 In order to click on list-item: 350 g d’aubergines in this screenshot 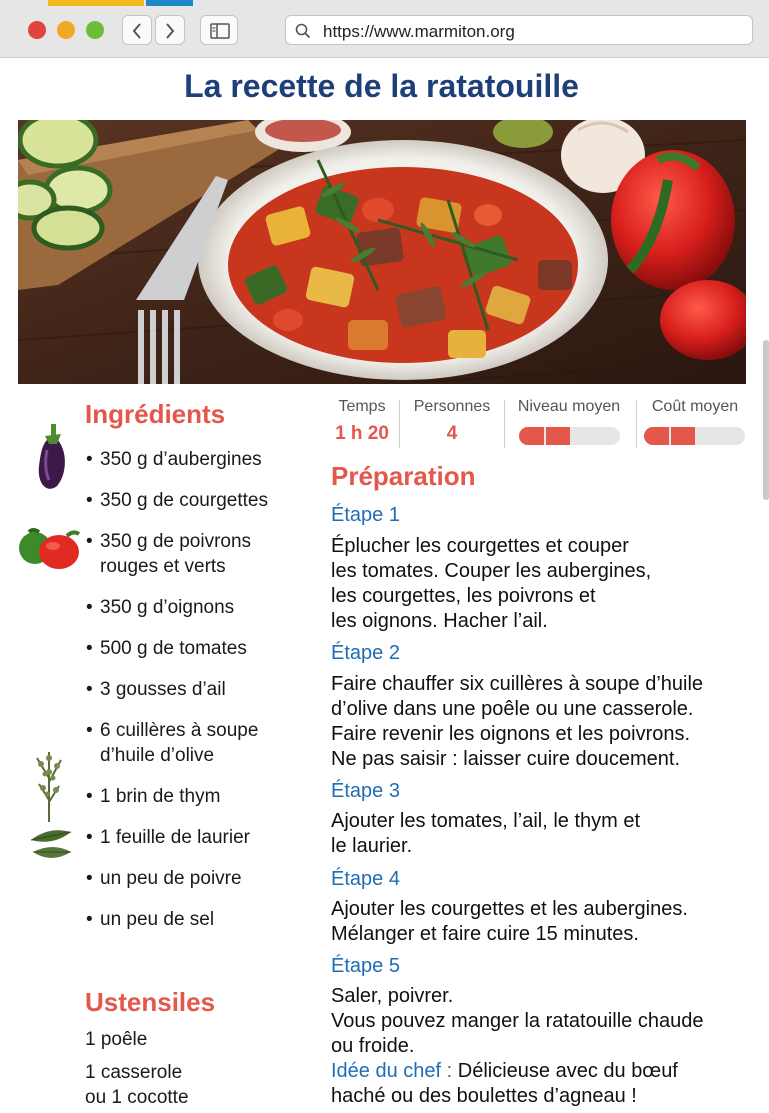, I will do `click(201, 459)`.